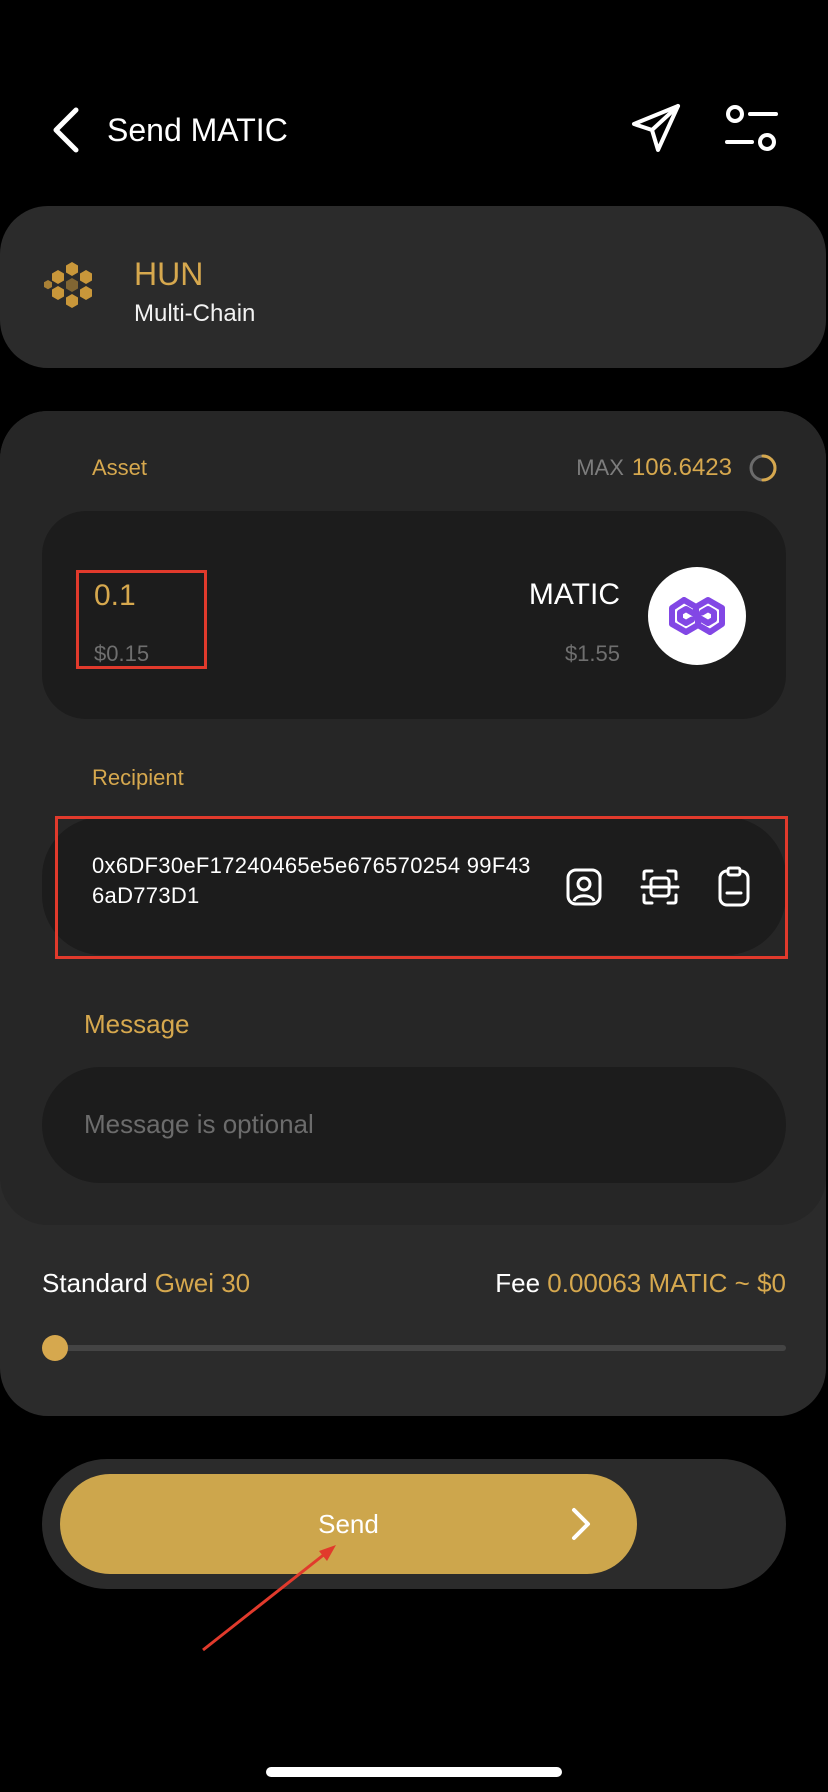 Image resolution: width=828 pixels, height=1792 pixels. Describe the element at coordinates (660, 887) in the screenshot. I see `scan-qr-icon` at that location.